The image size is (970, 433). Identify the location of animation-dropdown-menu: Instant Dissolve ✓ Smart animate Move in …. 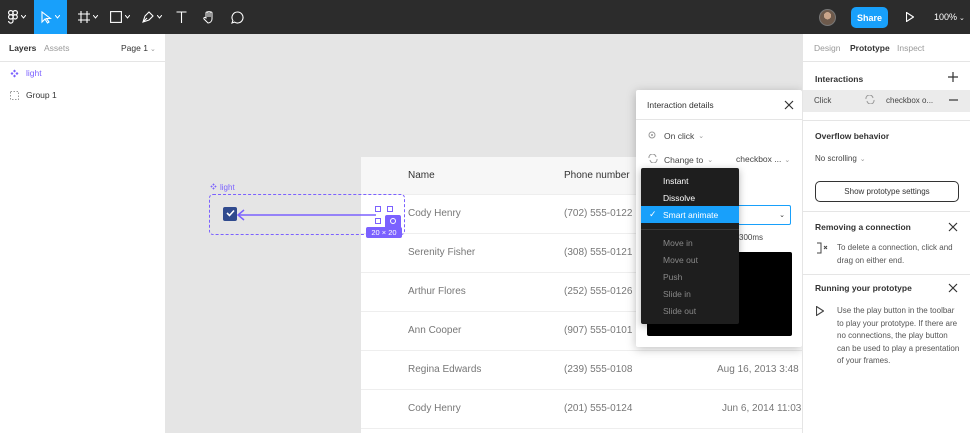
(690, 246).